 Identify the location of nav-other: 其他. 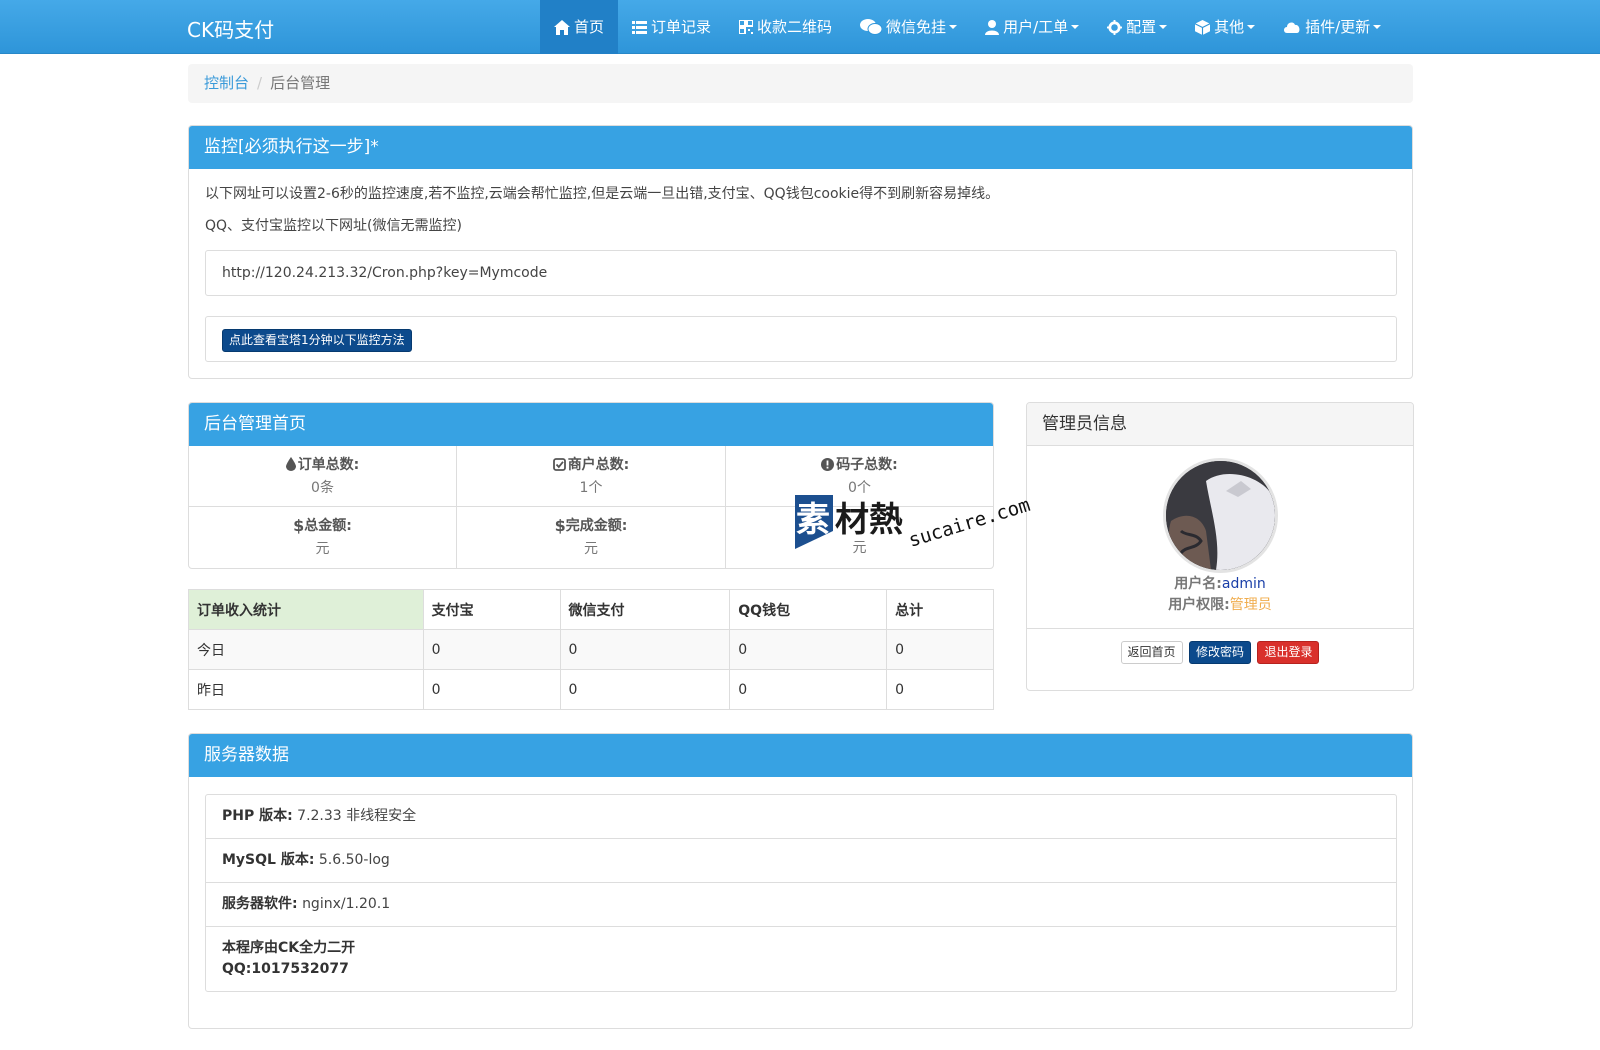
(1225, 27).